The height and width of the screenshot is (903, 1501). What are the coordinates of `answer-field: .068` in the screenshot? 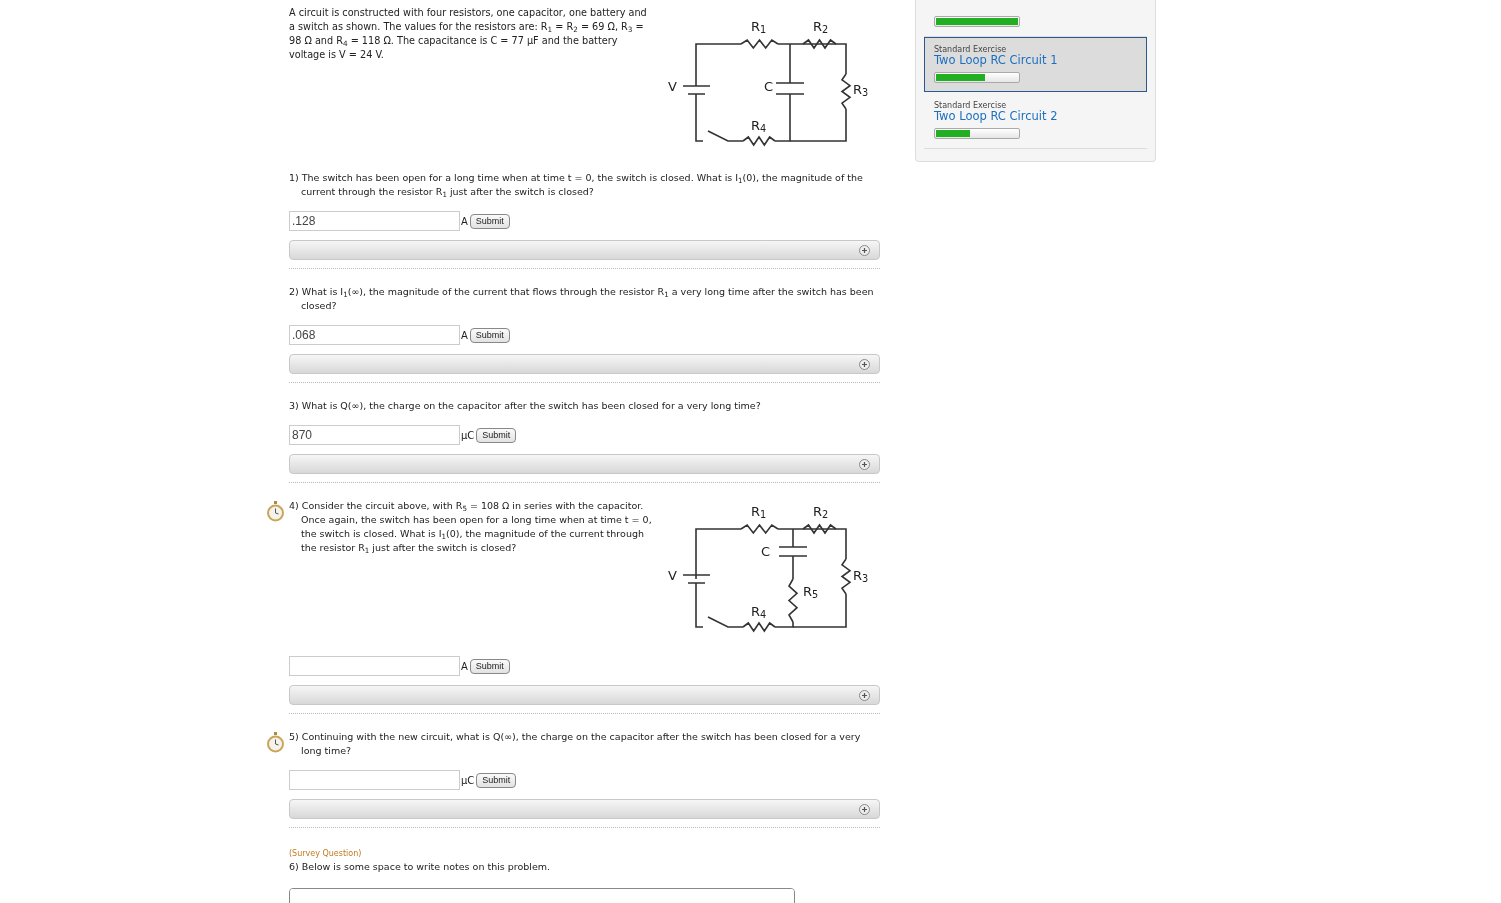 It's located at (374, 335).